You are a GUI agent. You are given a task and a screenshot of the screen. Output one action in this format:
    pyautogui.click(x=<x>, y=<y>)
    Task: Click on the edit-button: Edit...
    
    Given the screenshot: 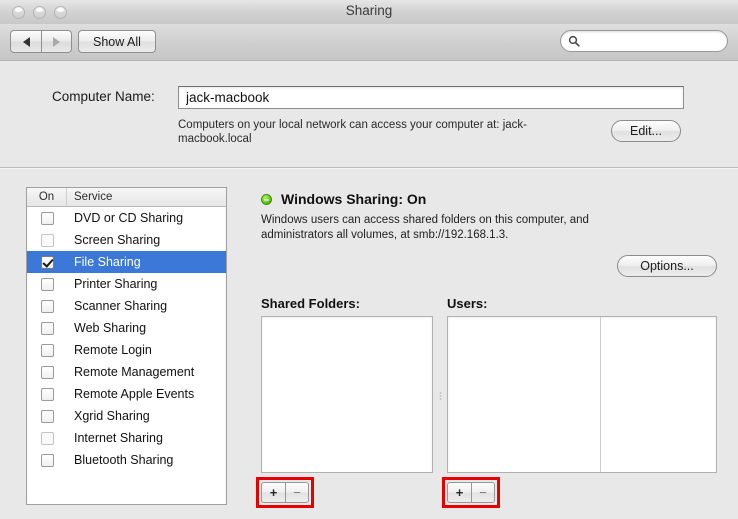 What is the action you would take?
    pyautogui.click(x=646, y=131)
    